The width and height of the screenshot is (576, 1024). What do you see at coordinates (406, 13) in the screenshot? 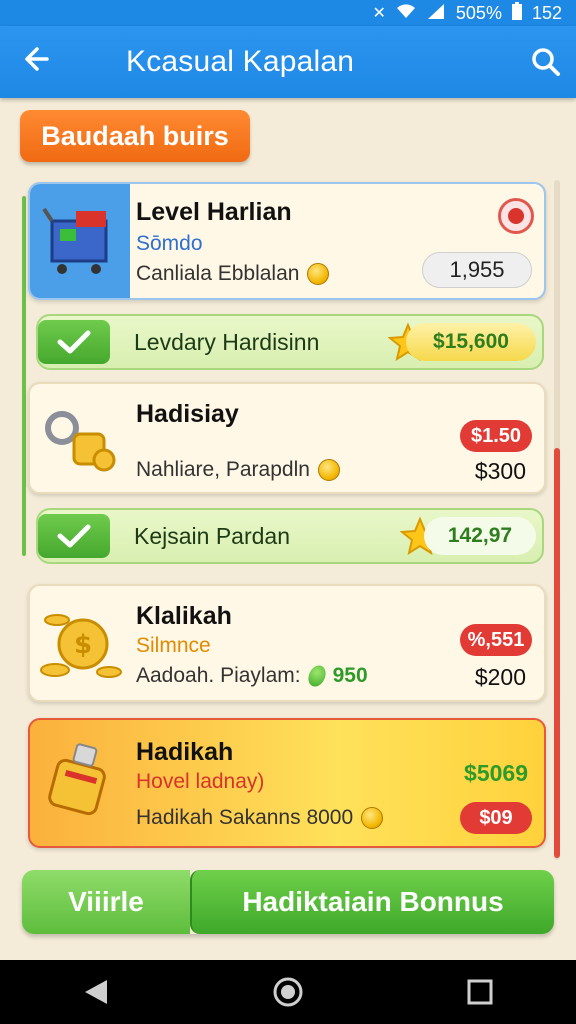
I see `wifi-icon` at bounding box center [406, 13].